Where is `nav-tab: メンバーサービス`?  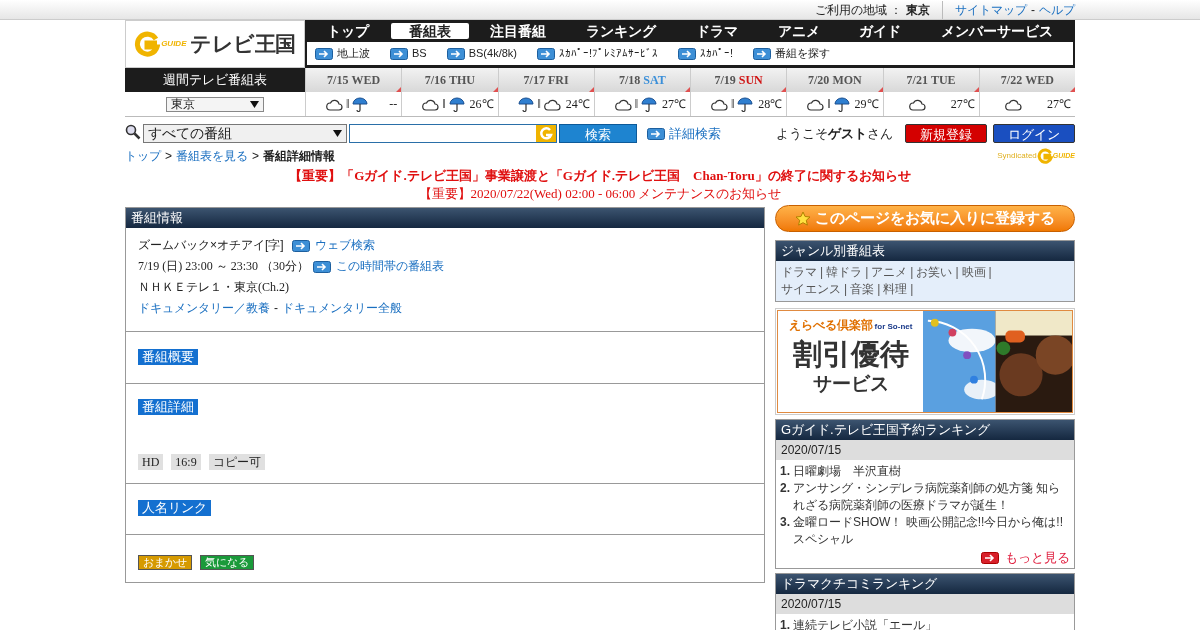 nav-tab: メンバーサービス is located at coordinates (997, 31).